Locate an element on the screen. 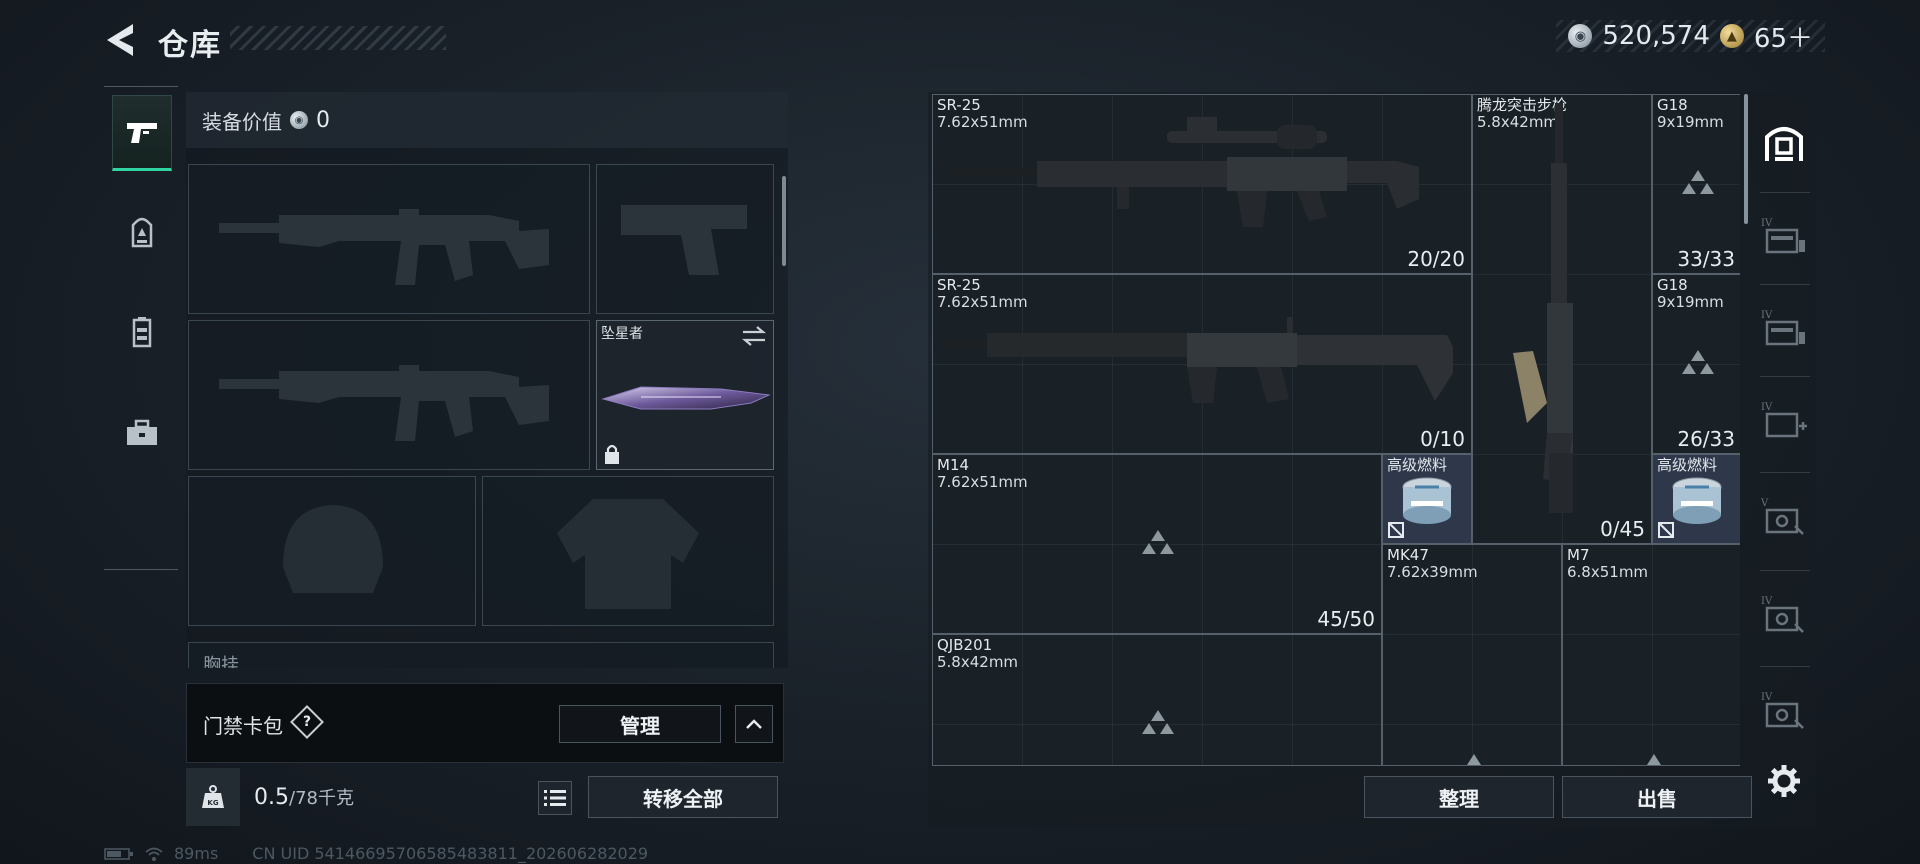  gold-coin-icon: ▲ is located at coordinates (1731, 36).